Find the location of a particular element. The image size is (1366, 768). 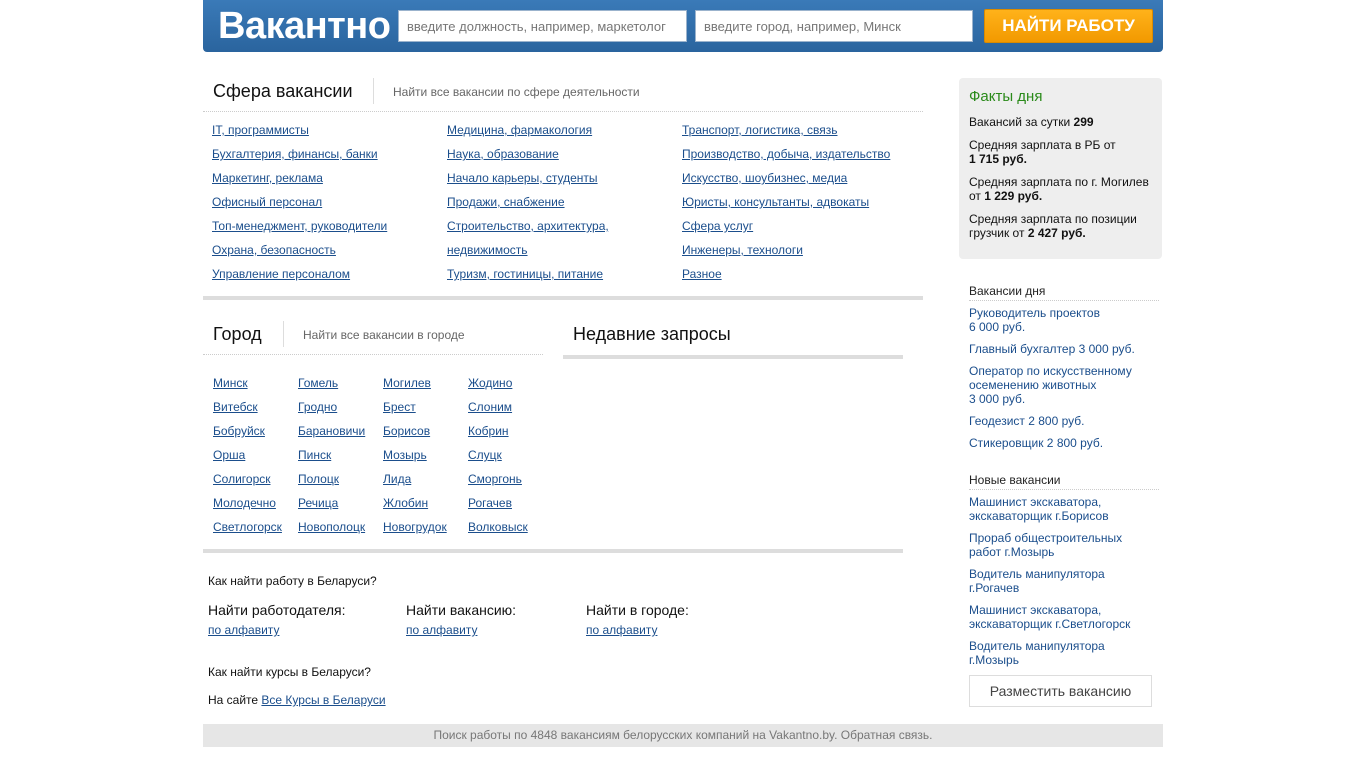

sphere-subtitle: Найти все вакансии по сфере деятельности is located at coordinates (516, 92).